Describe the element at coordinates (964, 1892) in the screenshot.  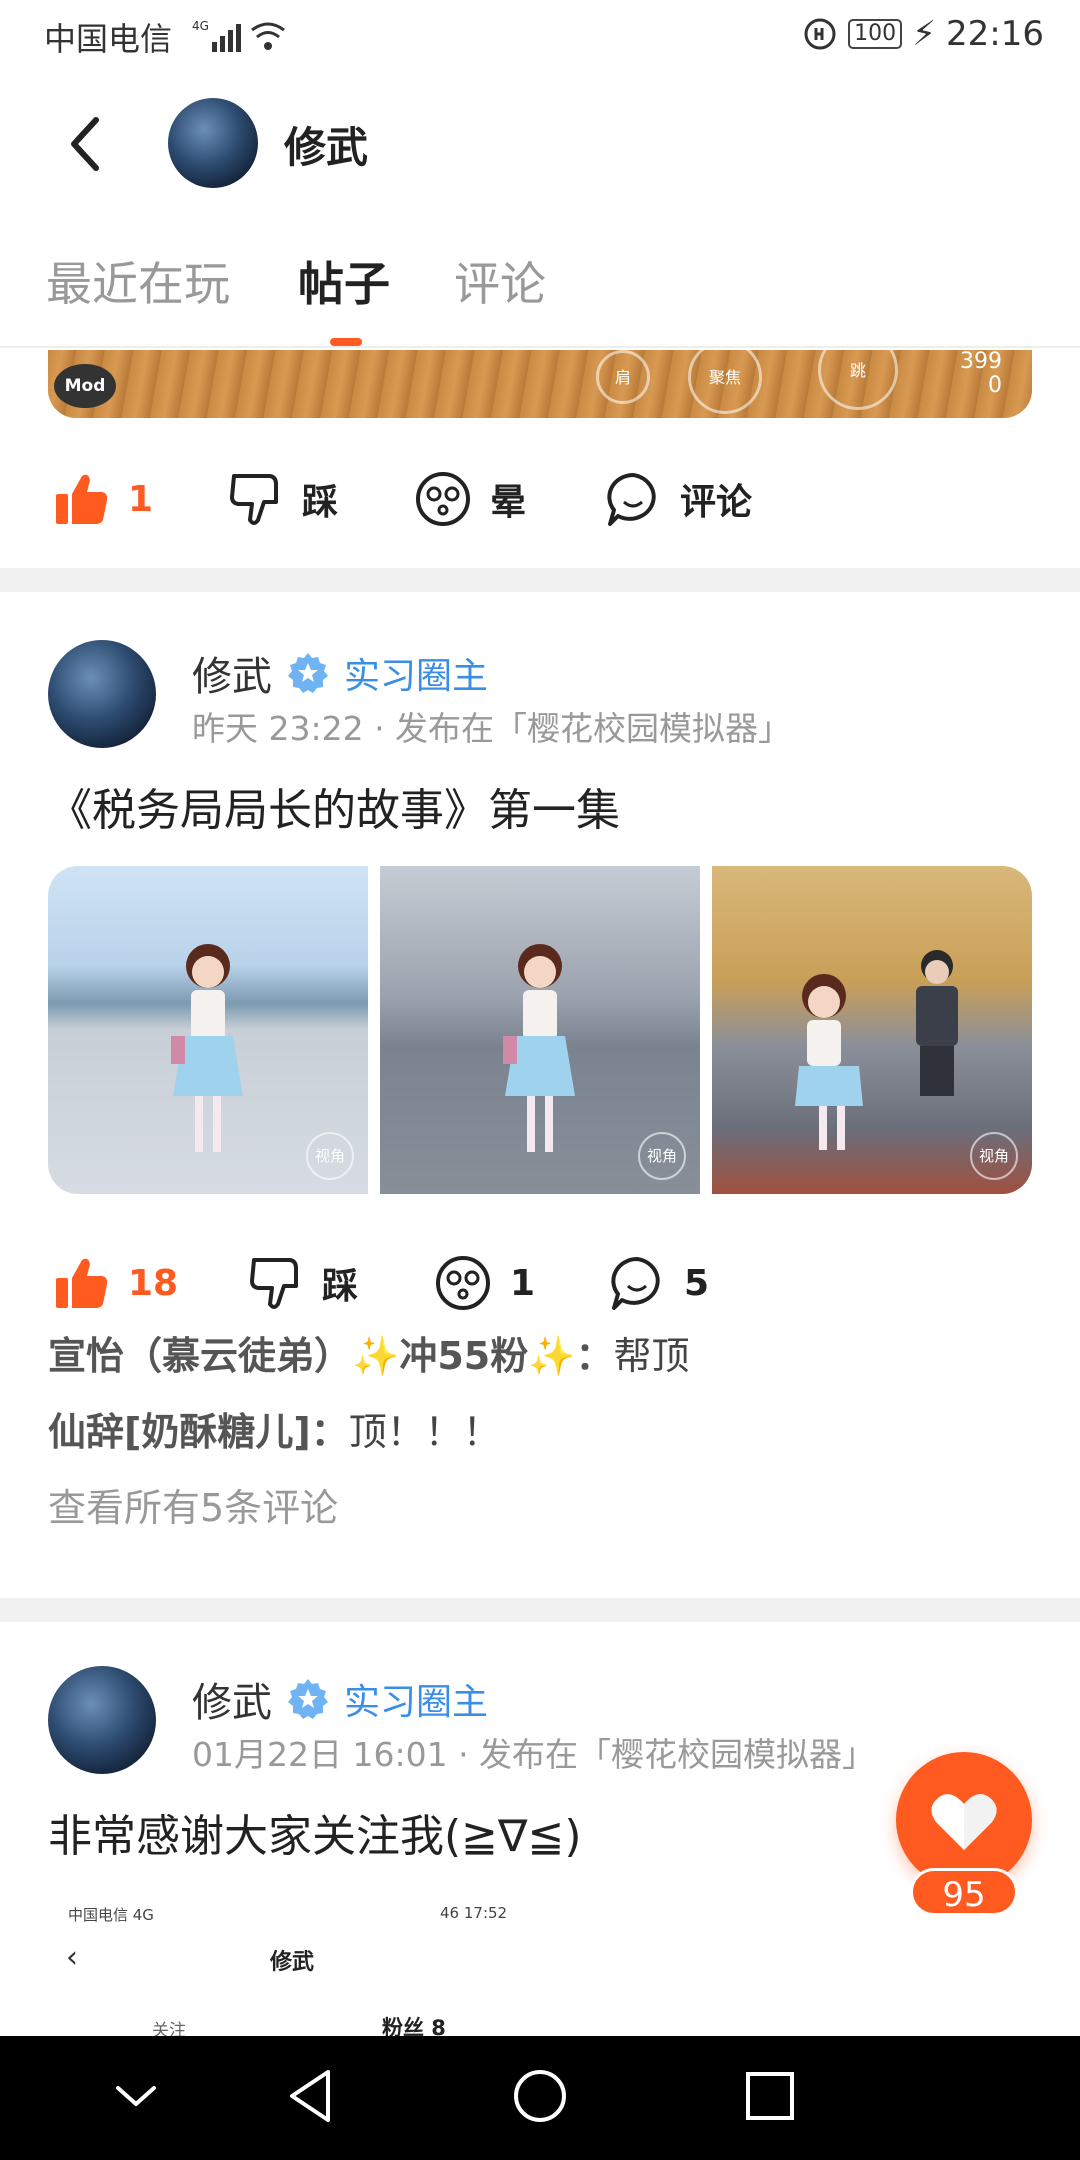
I see `floating-like-count: 95` at that location.